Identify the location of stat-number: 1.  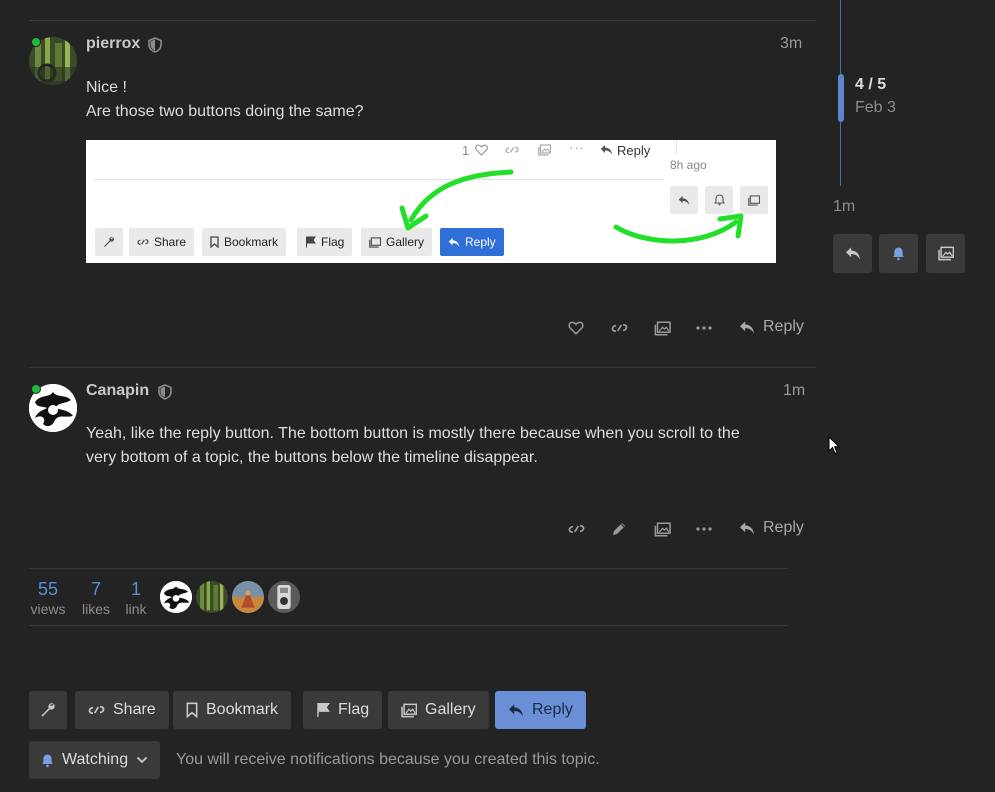
(135, 589).